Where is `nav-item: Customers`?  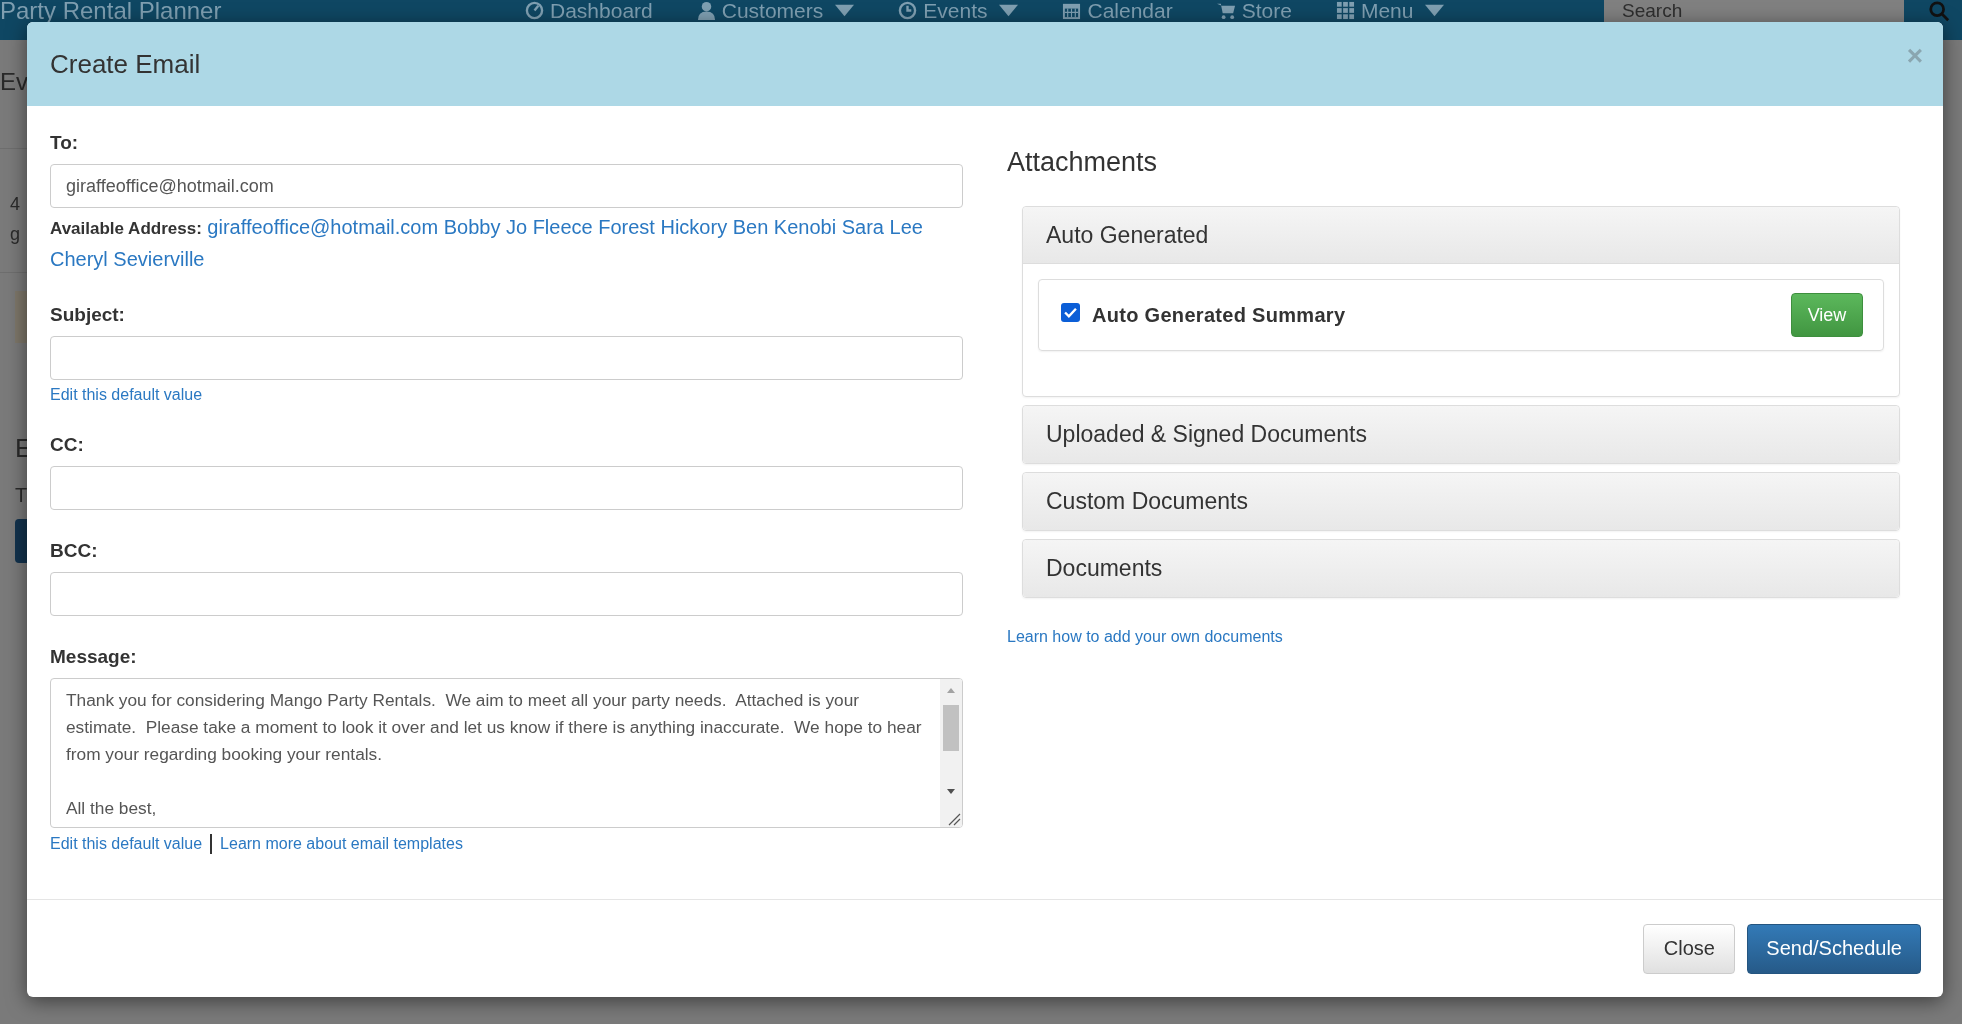 nav-item: Customers is located at coordinates (775, 10).